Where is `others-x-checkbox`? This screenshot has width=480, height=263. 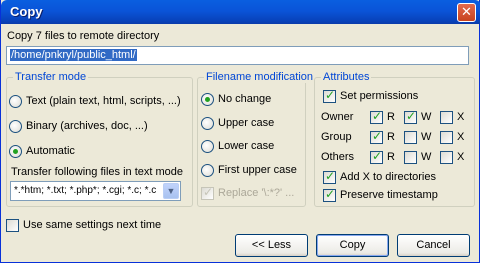
others-x-checkbox is located at coordinates (446, 157).